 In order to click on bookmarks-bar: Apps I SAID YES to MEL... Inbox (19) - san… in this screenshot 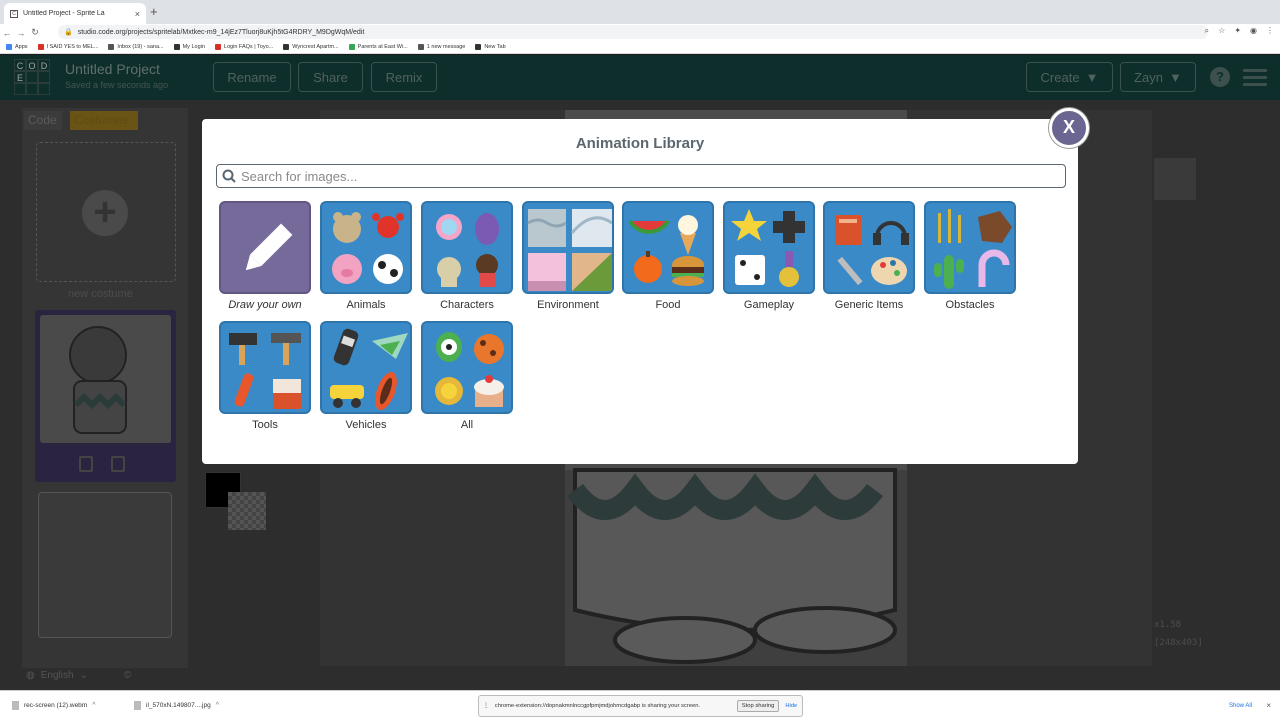, I will do `click(640, 47)`.